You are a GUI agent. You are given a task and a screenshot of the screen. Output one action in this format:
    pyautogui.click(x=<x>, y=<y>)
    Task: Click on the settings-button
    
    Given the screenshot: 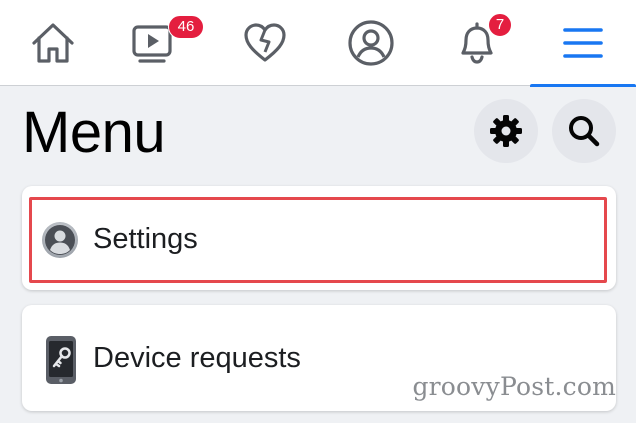 What is the action you would take?
    pyautogui.click(x=506, y=131)
    